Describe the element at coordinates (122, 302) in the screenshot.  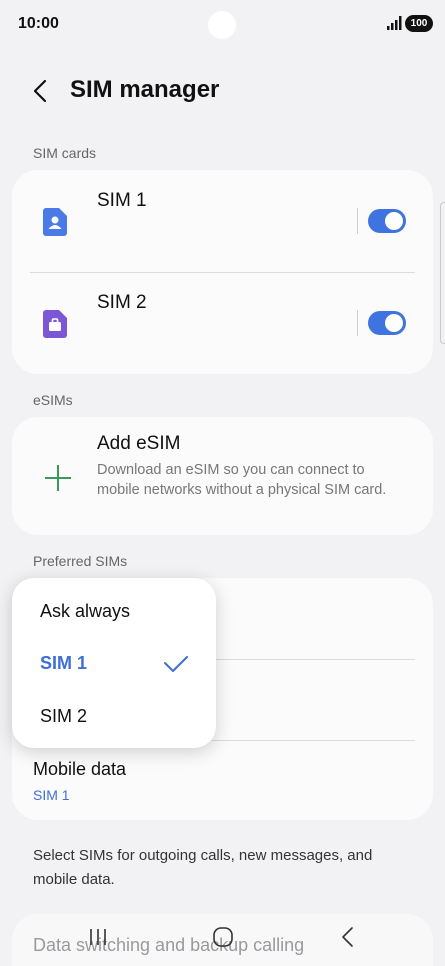
I see `sim-2-label: SIM 2` at that location.